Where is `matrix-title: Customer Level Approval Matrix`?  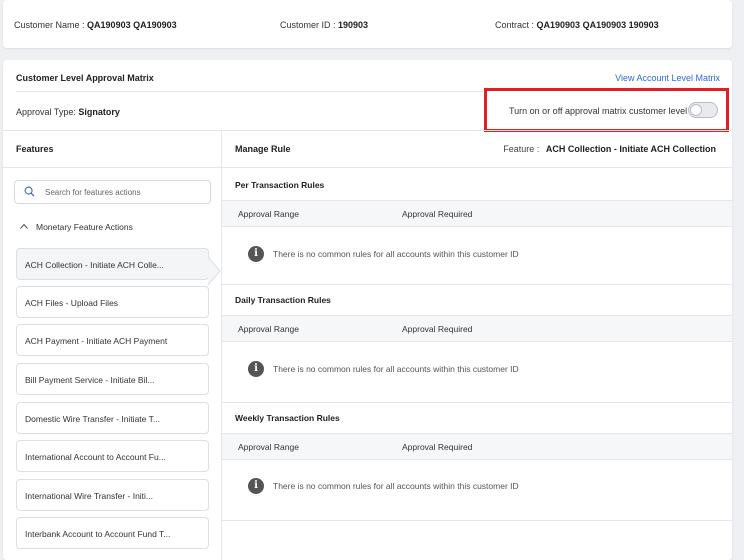 matrix-title: Customer Level Approval Matrix is located at coordinates (85, 78).